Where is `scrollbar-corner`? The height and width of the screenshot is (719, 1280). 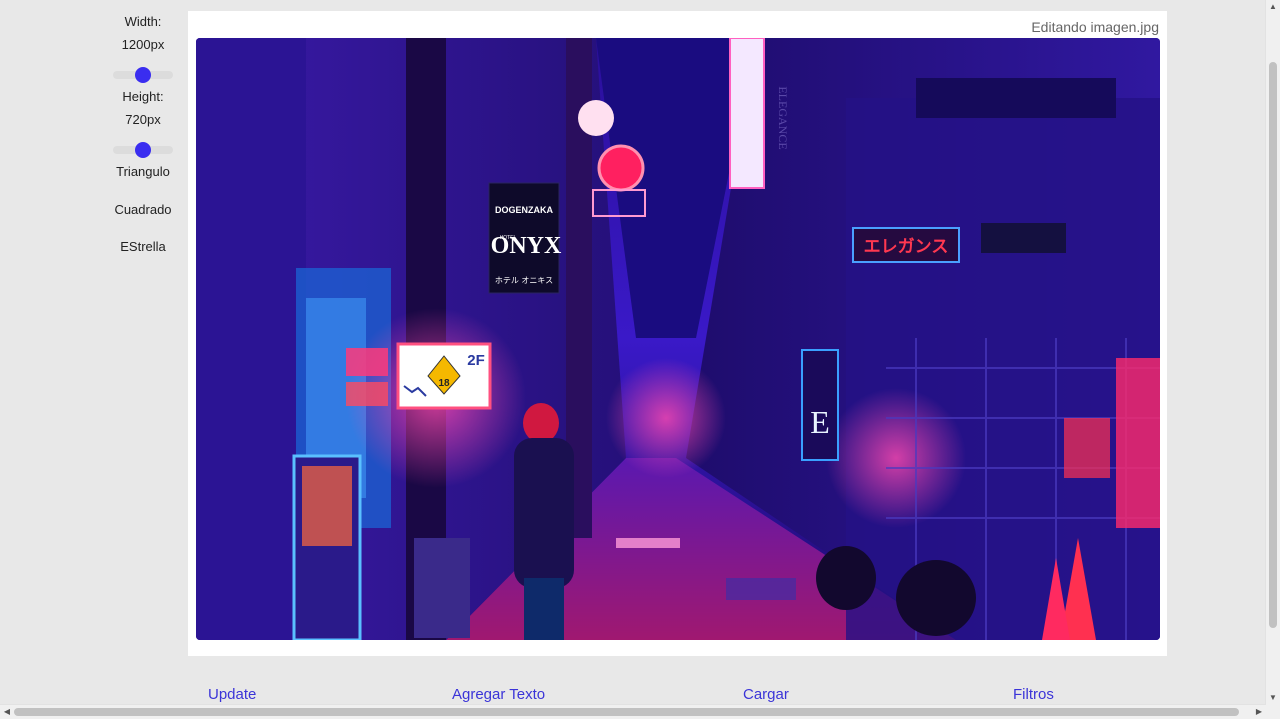 scrollbar-corner is located at coordinates (1273, 712).